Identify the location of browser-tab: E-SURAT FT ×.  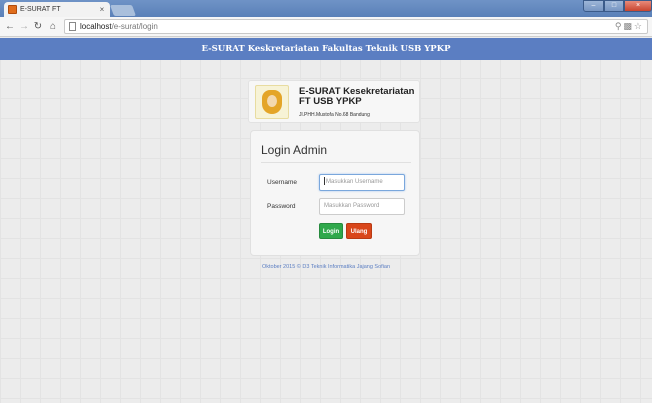
(57, 9).